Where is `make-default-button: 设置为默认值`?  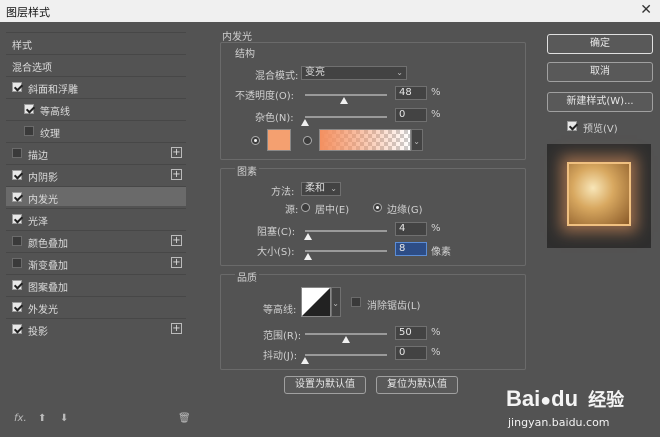 make-default-button: 设置为默认值 is located at coordinates (325, 385).